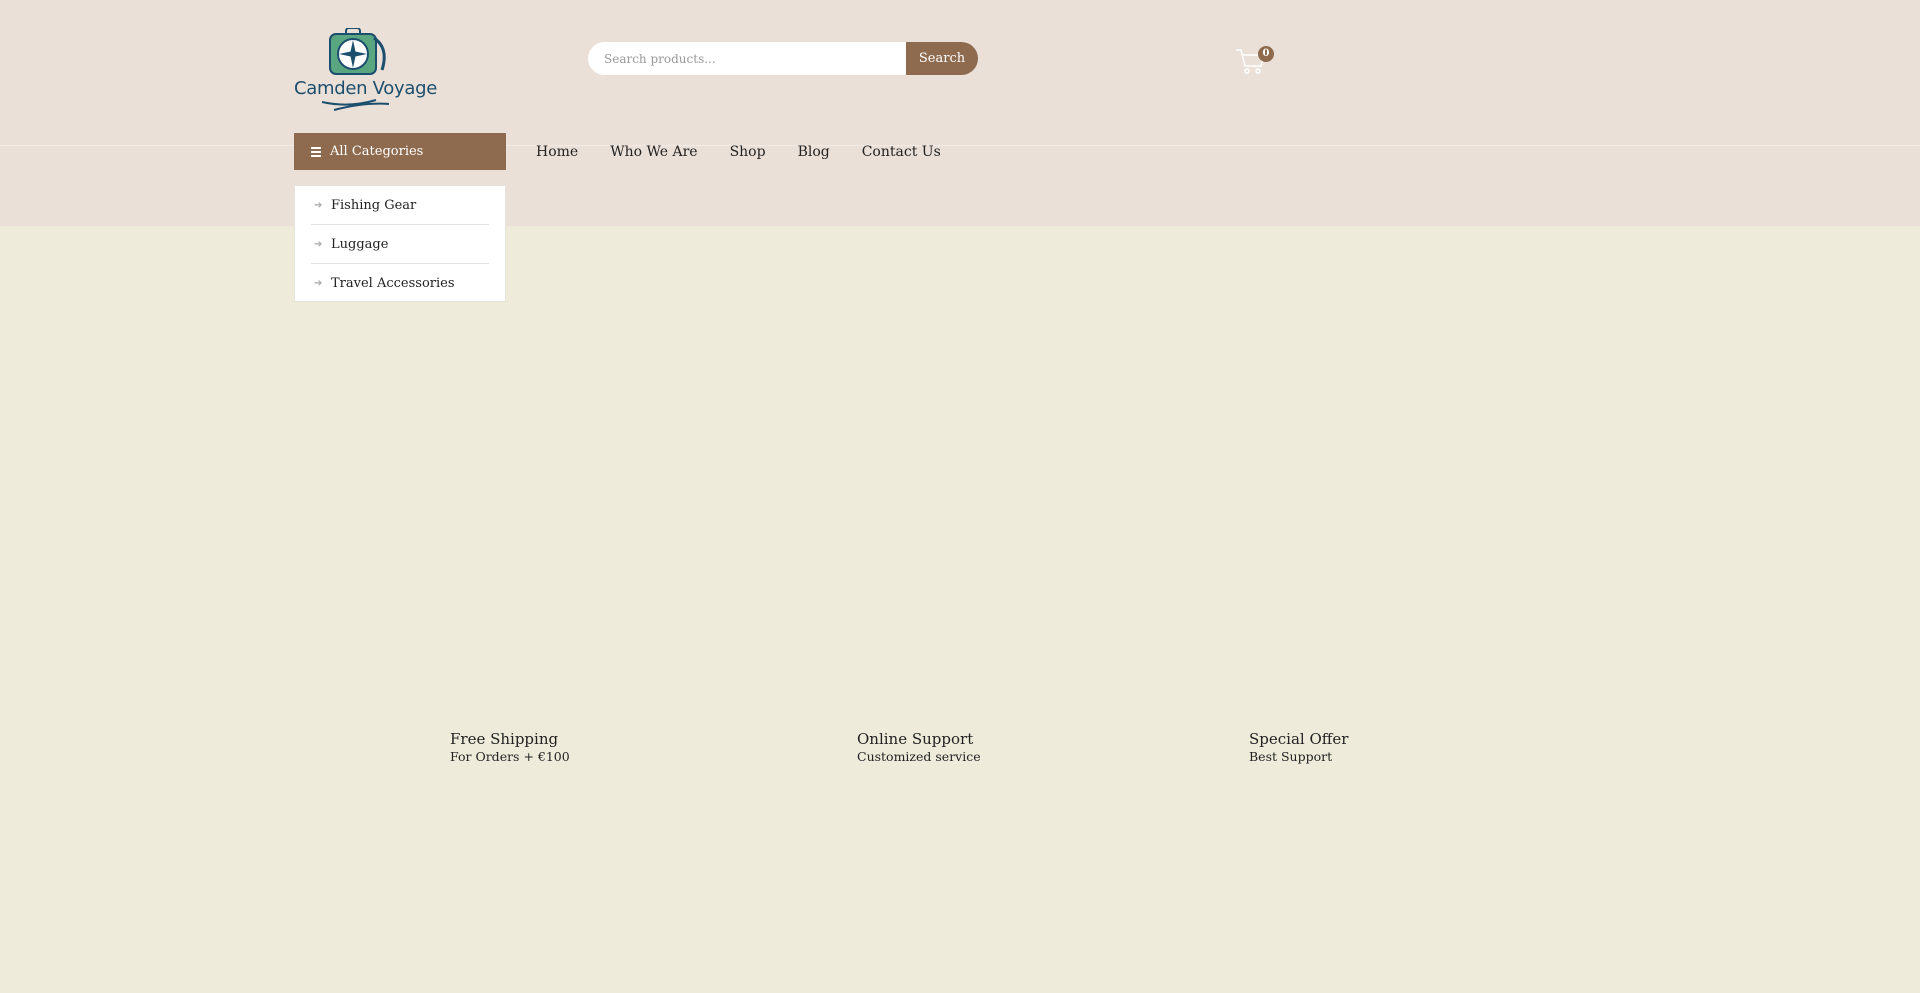 The height and width of the screenshot is (993, 1920). I want to click on feature-special-offer: Special Offer Best Support, so click(1298, 748).